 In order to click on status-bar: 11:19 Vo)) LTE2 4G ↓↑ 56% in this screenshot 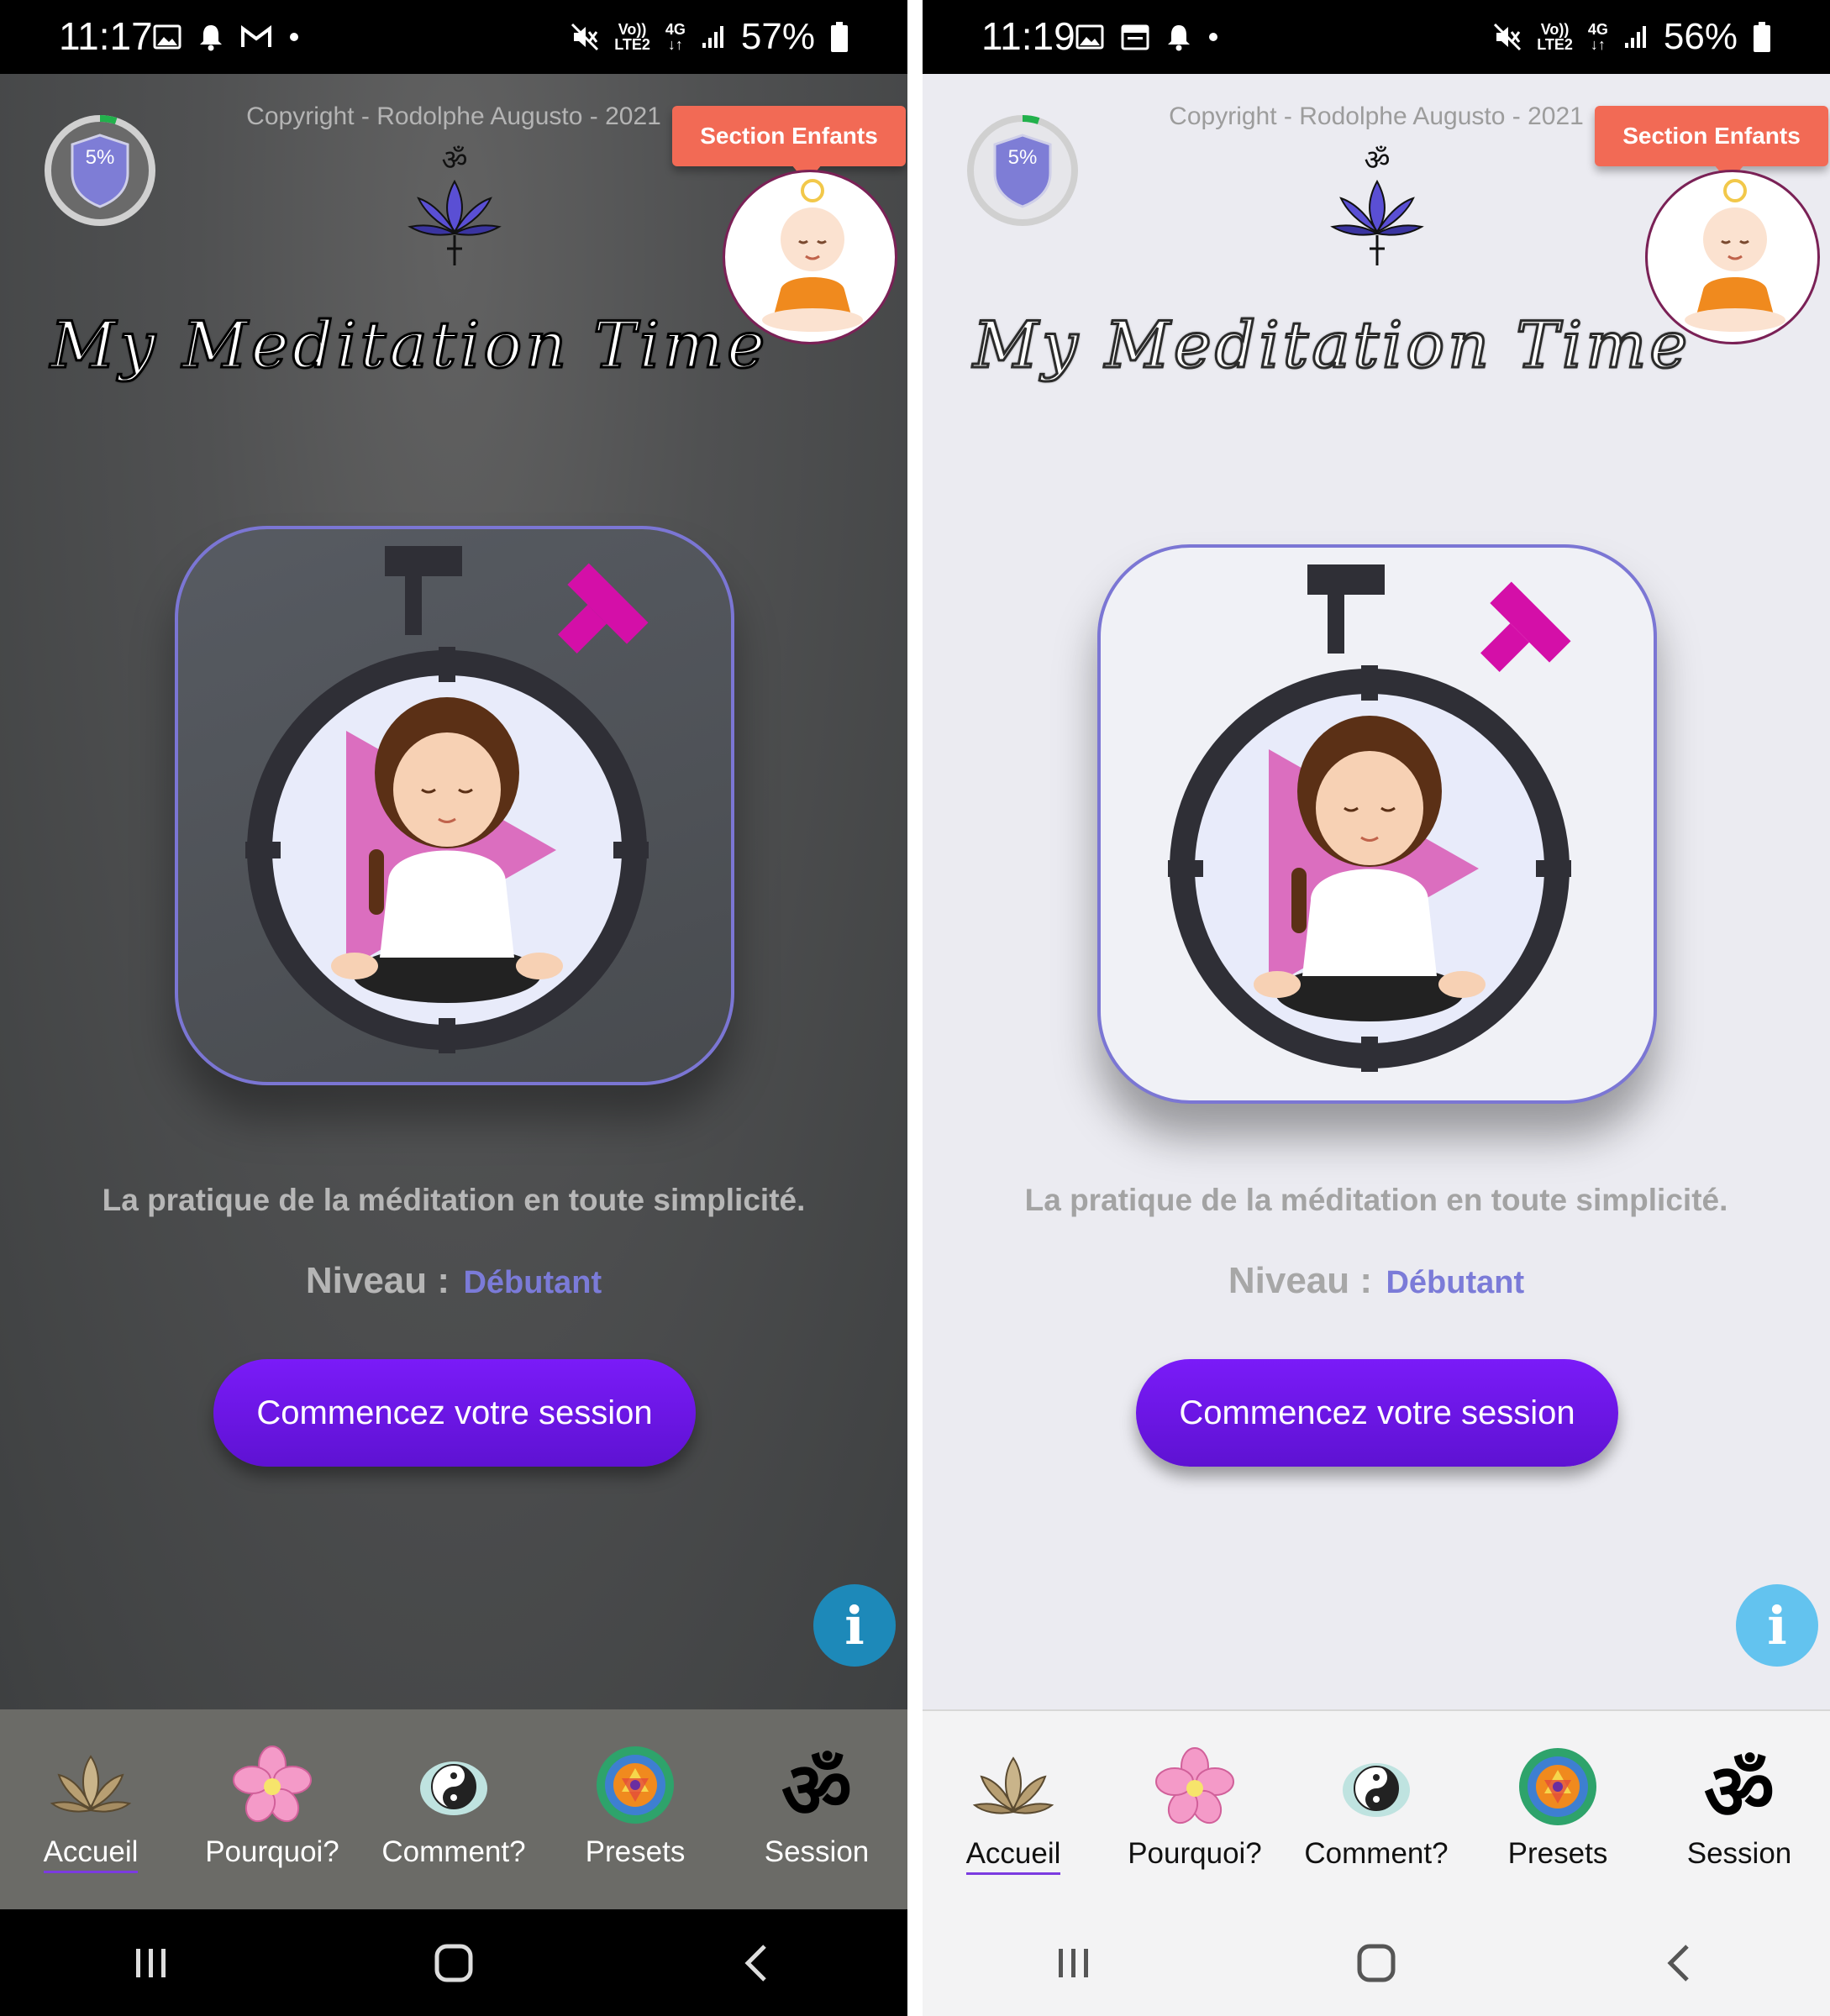, I will do `click(1377, 37)`.